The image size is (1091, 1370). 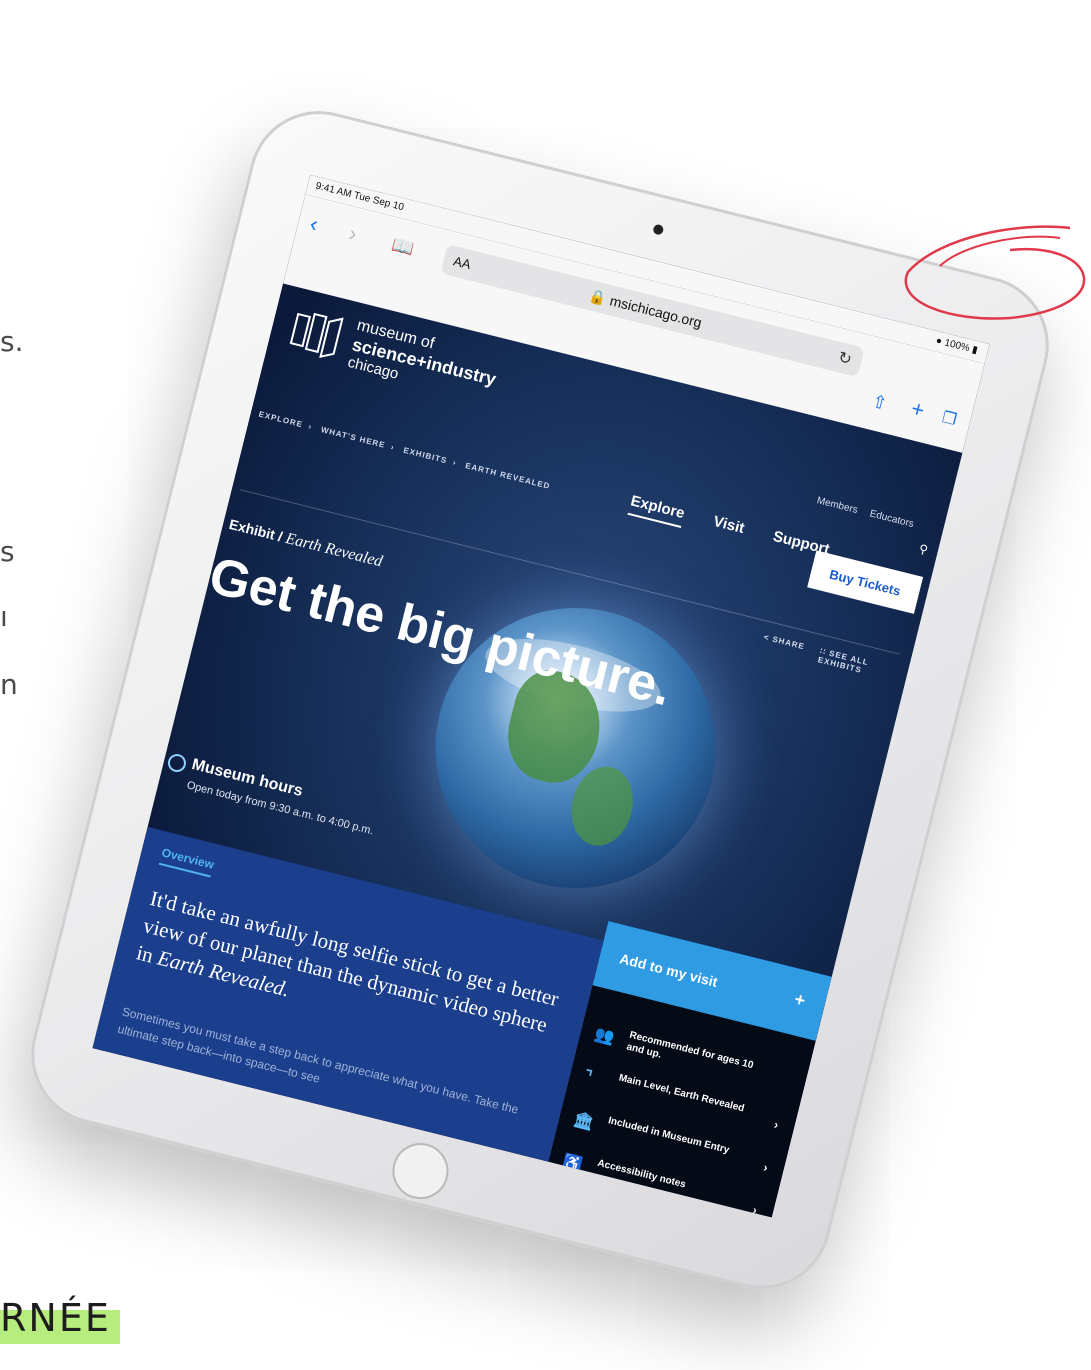 What do you see at coordinates (604, 1036) in the screenshot?
I see `people-icon: 👥` at bounding box center [604, 1036].